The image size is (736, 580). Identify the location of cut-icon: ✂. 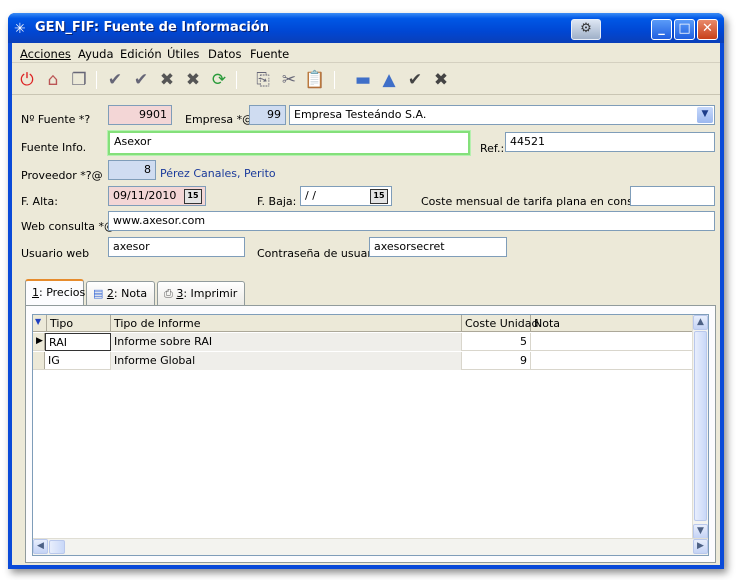
(289, 80).